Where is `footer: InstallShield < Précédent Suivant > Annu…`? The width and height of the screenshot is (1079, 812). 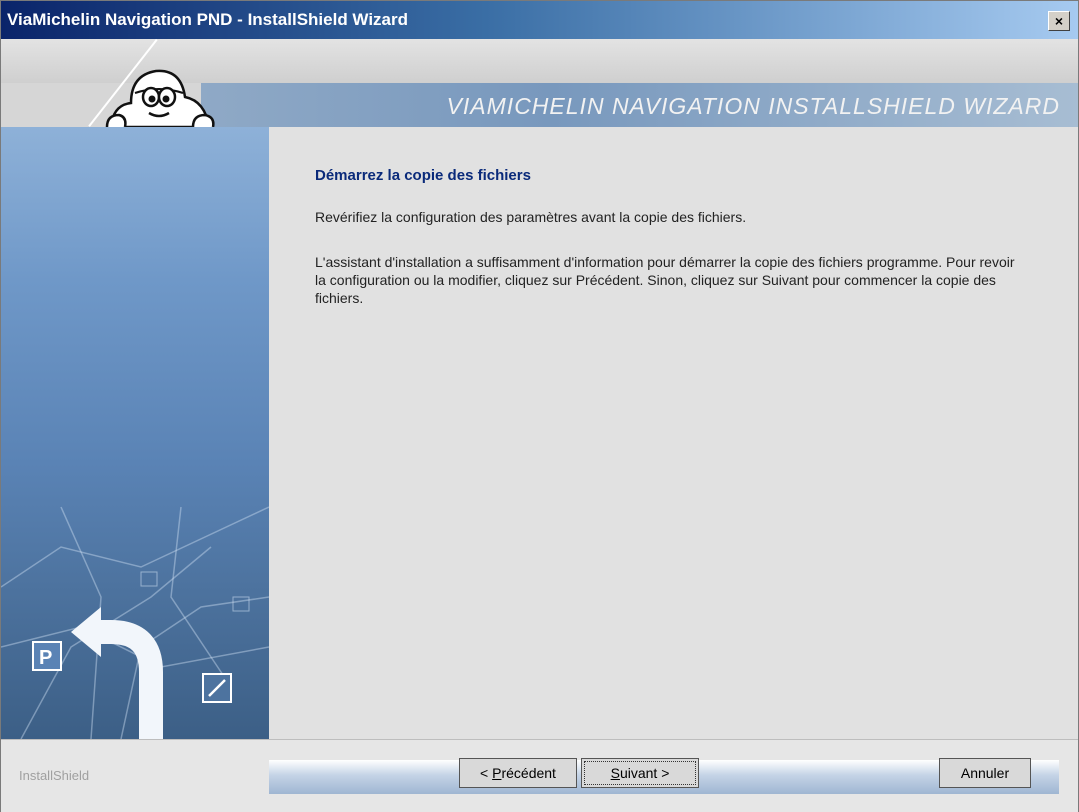 footer: InstallShield < Précédent Suivant > Annu… is located at coordinates (539, 775).